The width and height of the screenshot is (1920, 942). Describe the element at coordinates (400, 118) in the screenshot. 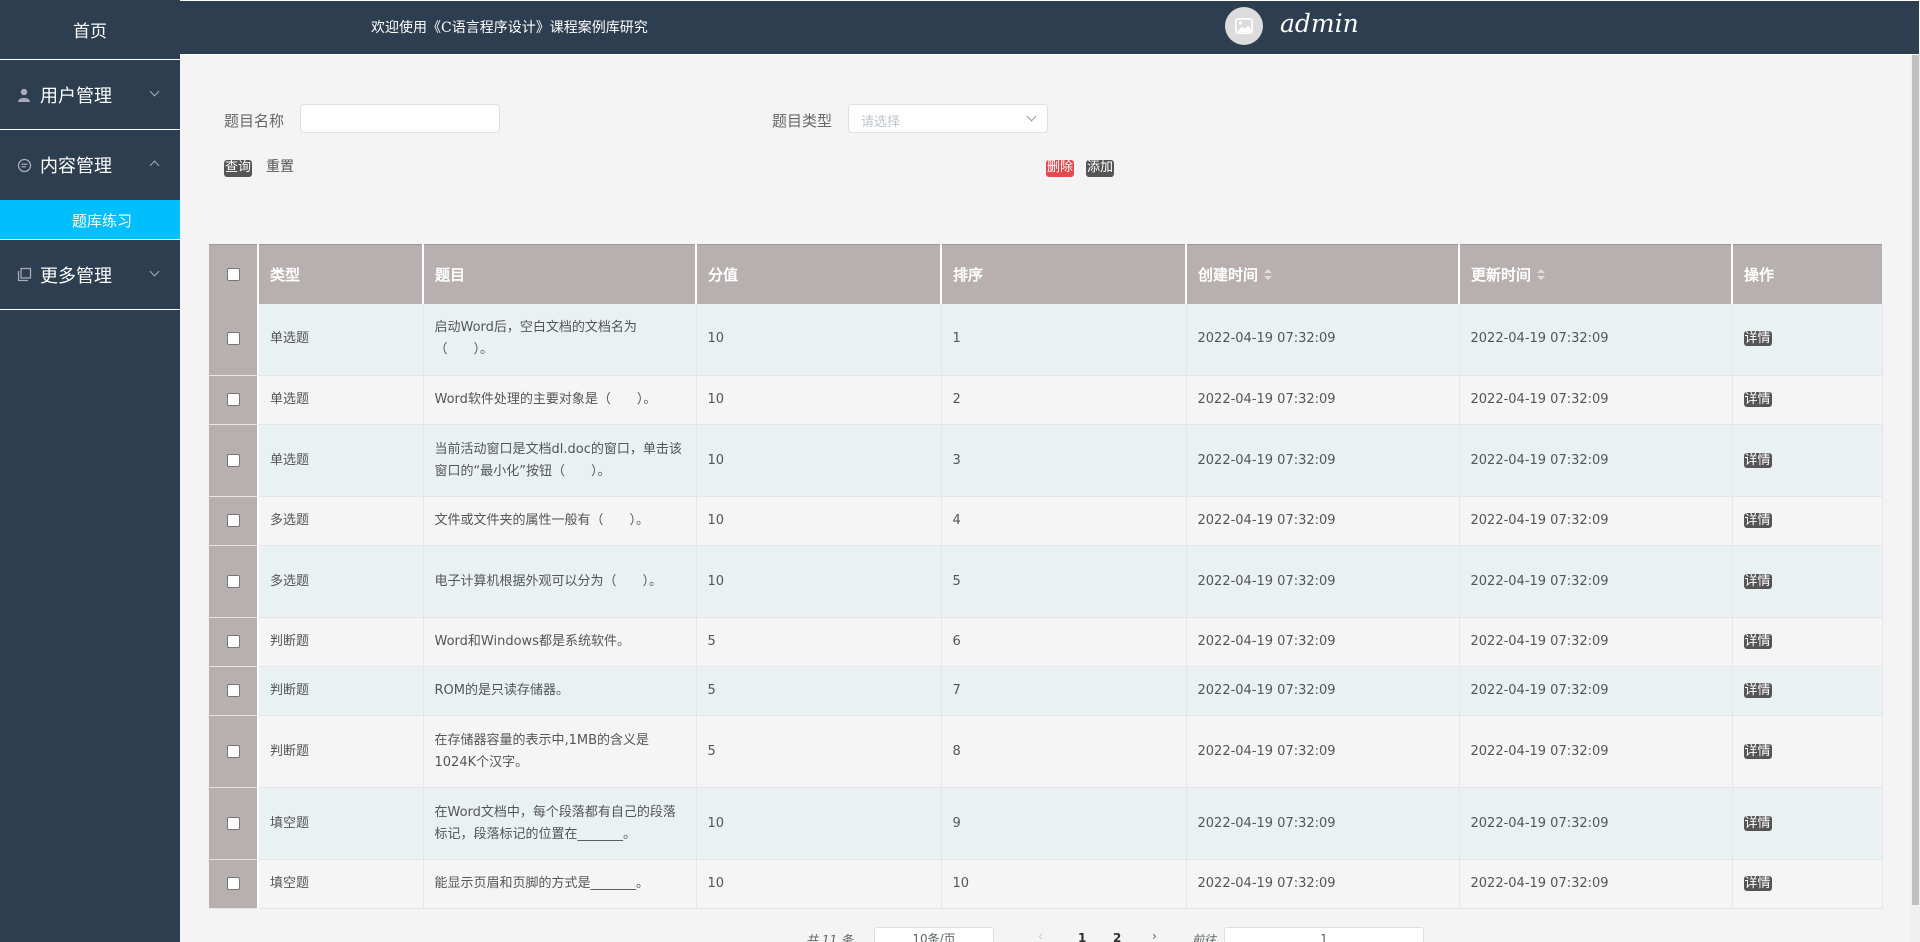

I see `question-name-input` at that location.